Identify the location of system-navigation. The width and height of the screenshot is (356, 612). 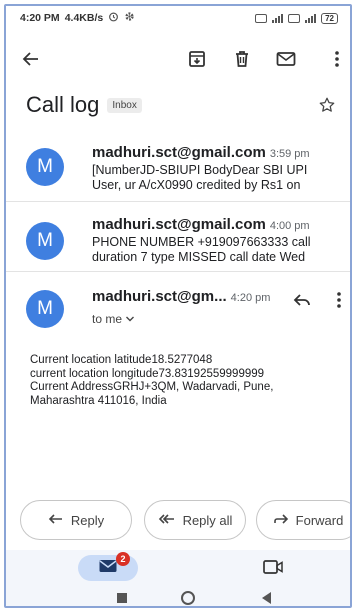
(178, 596).